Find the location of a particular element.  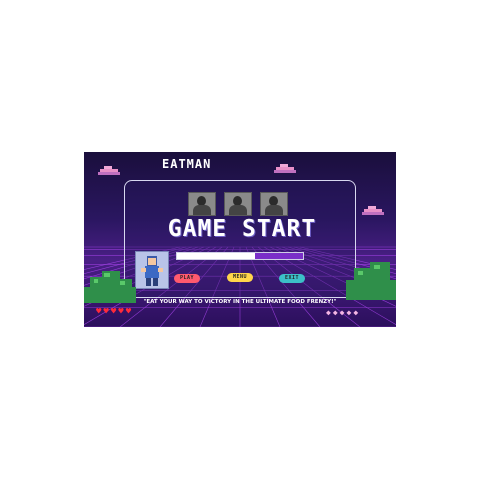

collected-gems: ◆ ◆ ◆ ◆ ◆ is located at coordinates (342, 313).